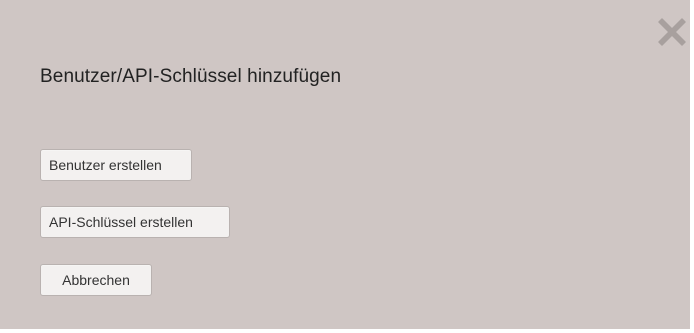  I want to click on create-user-button: Benutzer erstellen, so click(116, 165).